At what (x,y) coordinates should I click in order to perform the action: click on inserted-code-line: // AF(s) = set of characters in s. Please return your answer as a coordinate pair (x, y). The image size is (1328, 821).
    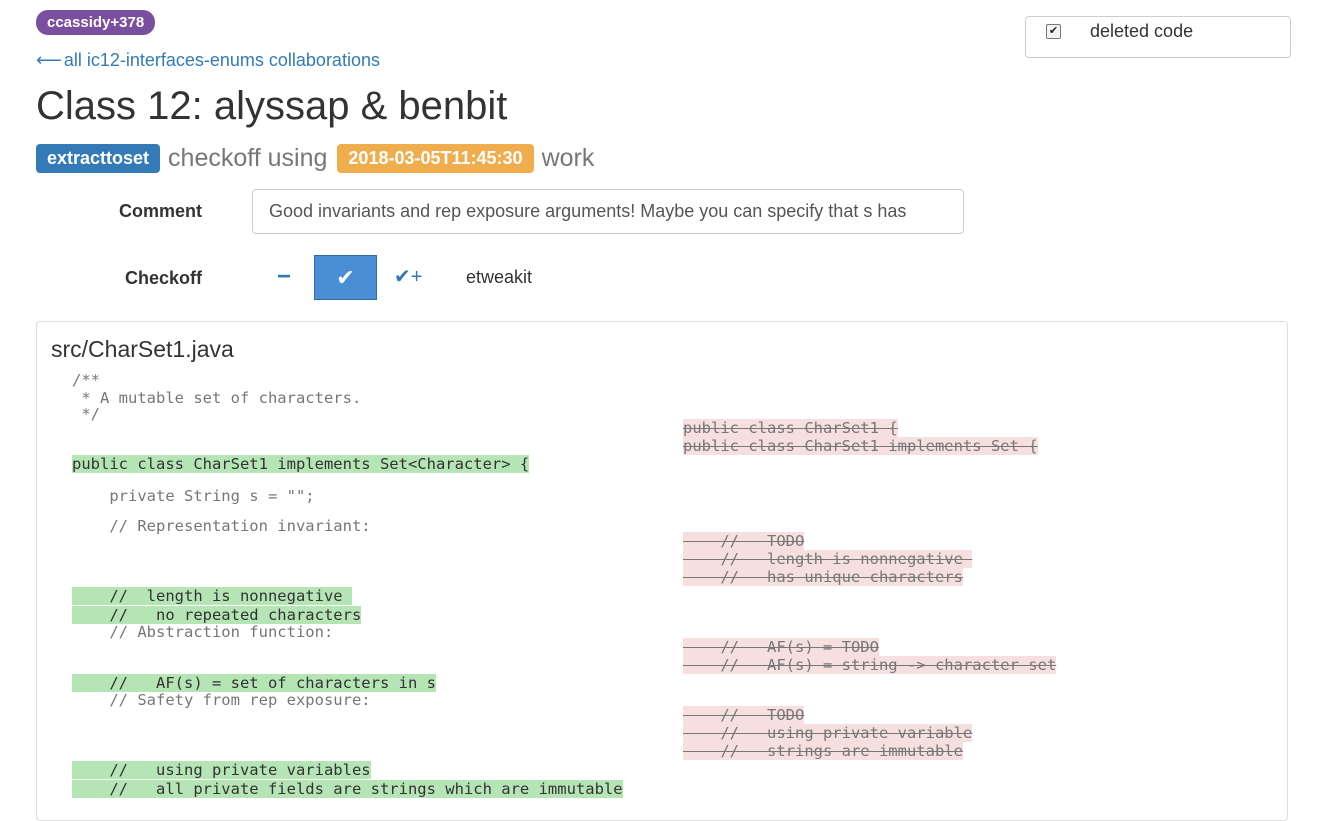
    Looking at the image, I should click on (254, 683).